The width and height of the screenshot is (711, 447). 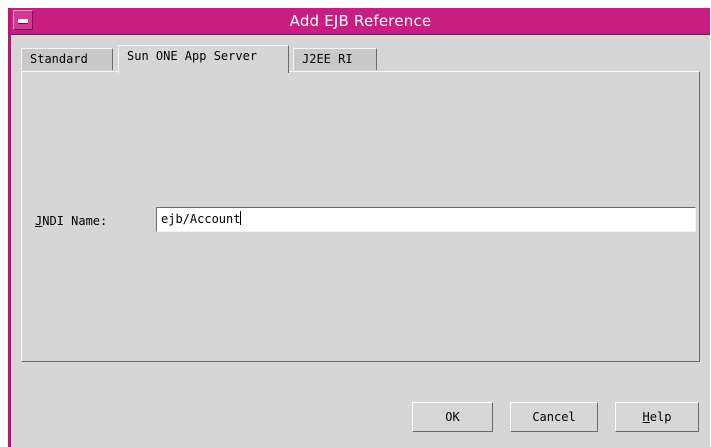 I want to click on cancel-button: Cancel, so click(x=554, y=417).